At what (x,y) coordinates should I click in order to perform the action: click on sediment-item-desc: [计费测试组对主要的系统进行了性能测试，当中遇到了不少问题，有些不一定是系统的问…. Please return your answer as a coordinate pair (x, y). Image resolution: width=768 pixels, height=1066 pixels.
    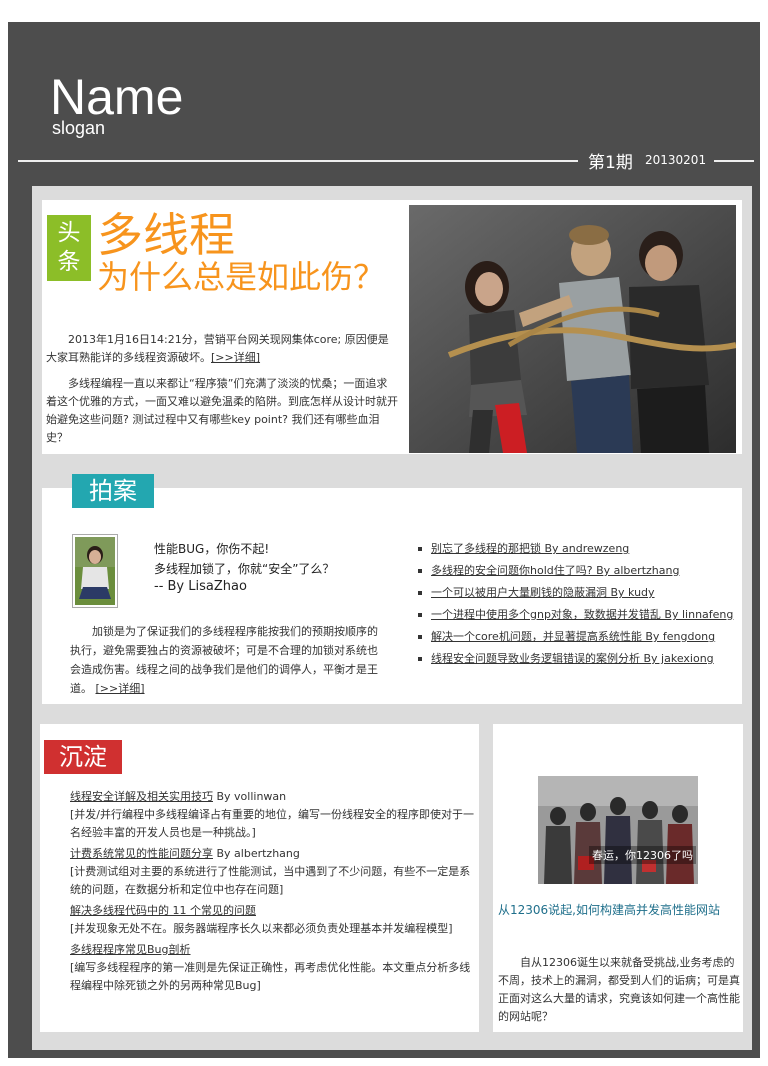
    Looking at the image, I should click on (270, 880).